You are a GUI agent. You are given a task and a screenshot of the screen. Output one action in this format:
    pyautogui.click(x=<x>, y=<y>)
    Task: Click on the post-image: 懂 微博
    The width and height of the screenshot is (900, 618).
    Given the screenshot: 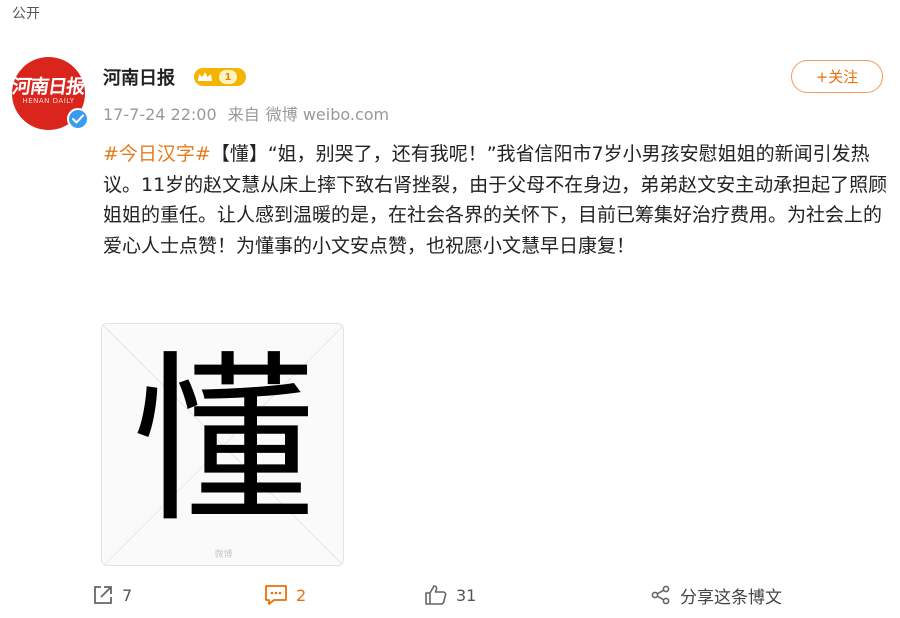 What is the action you would take?
    pyautogui.click(x=222, y=444)
    